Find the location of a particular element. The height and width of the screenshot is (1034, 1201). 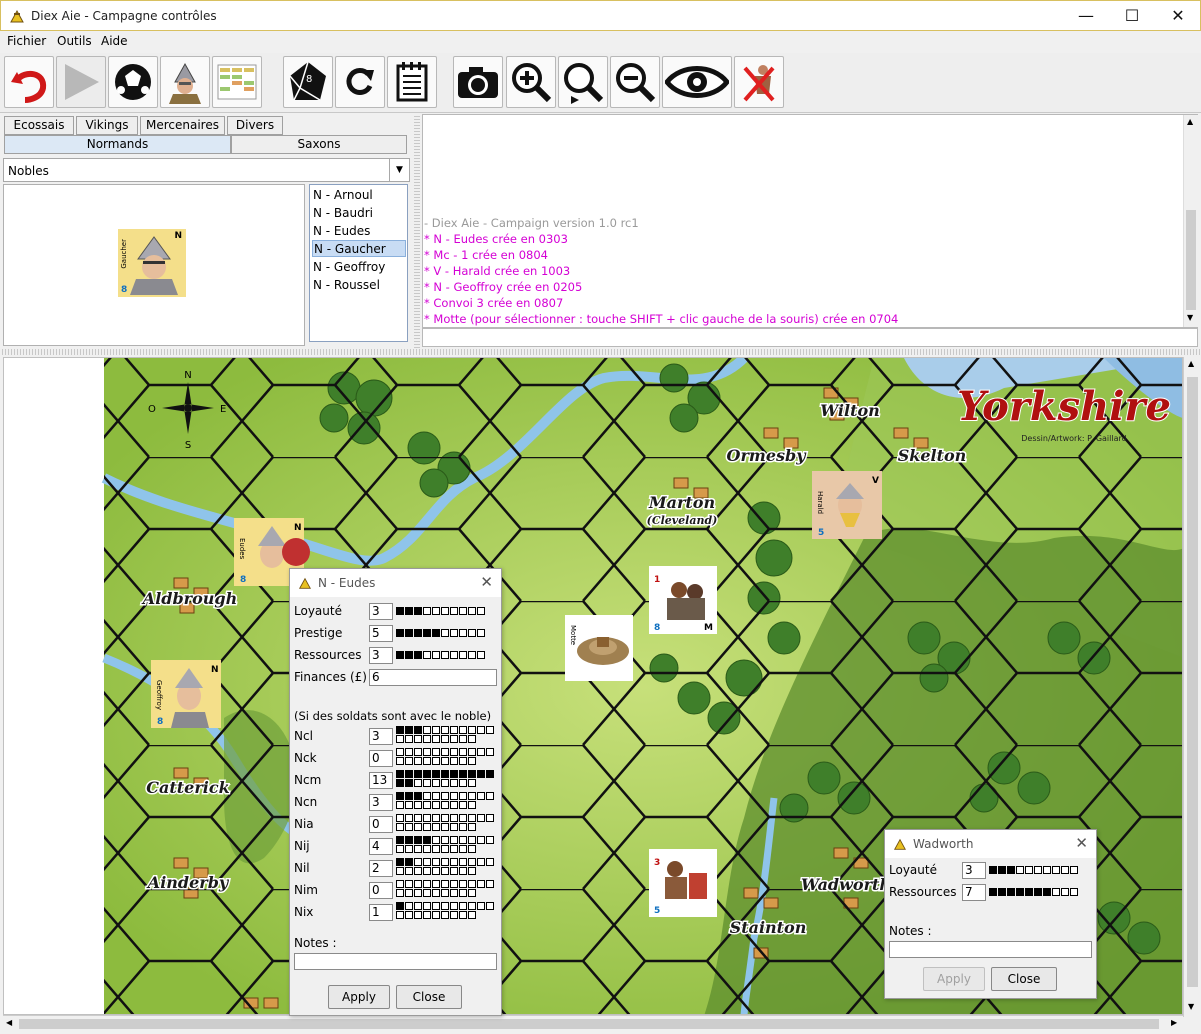

menu-aide: Aide is located at coordinates (114, 41).